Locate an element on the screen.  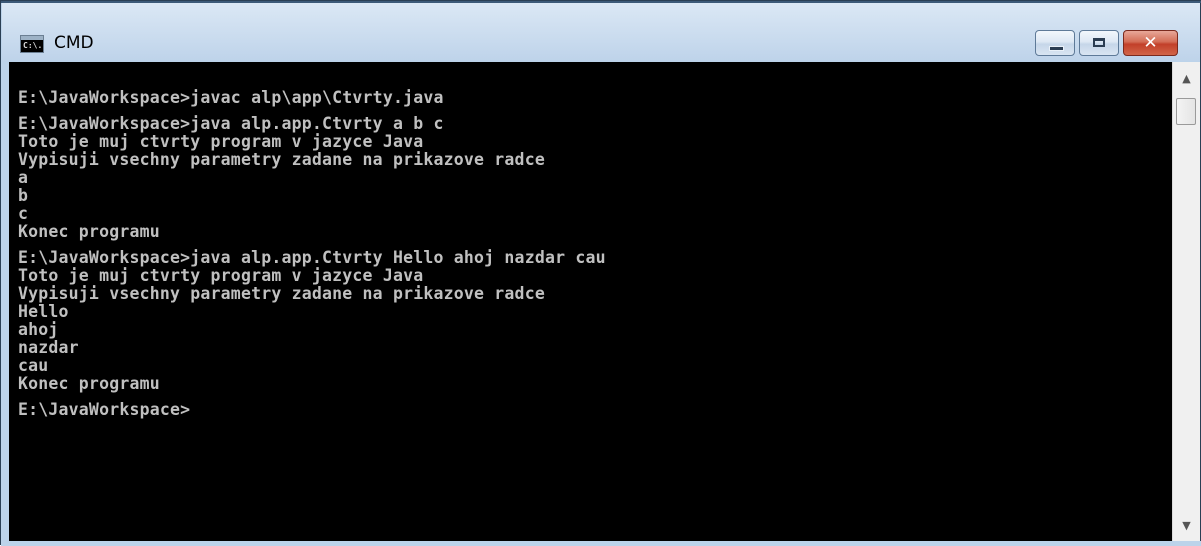
cmd-app-icon: C:\. is located at coordinates (32, 44).